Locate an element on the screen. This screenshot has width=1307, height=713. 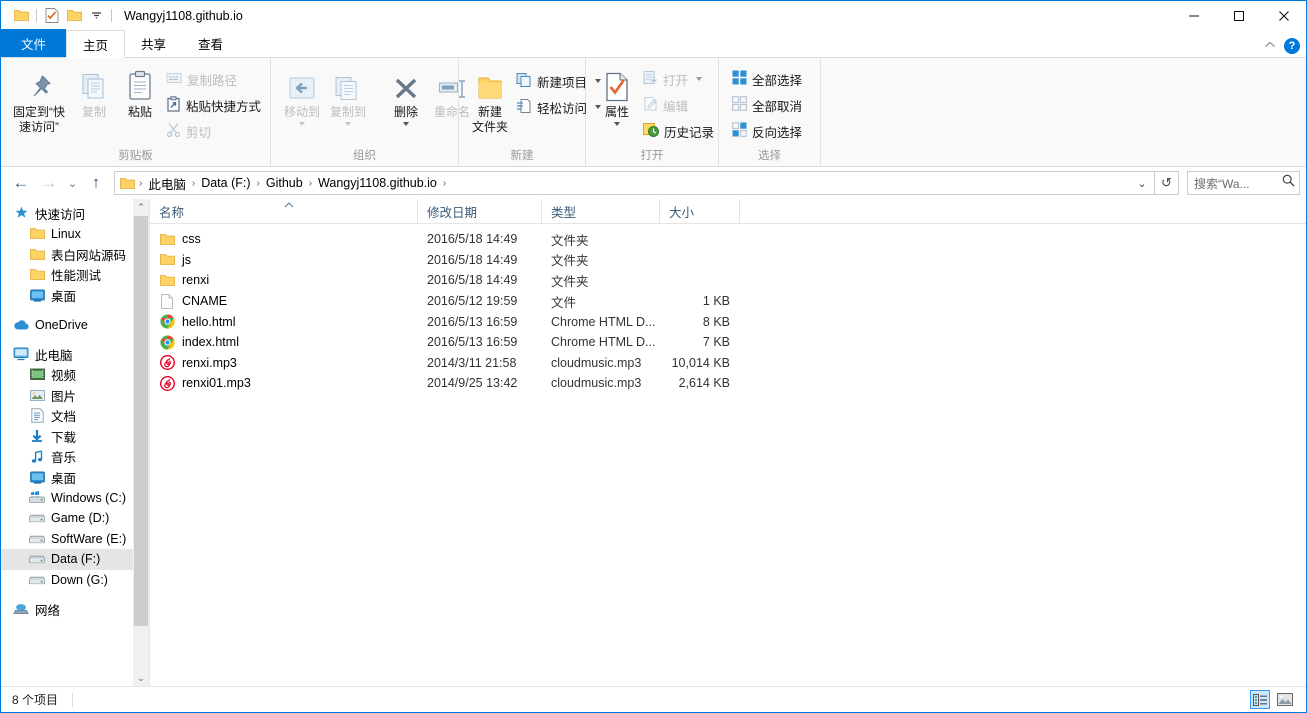
sidebar-item-downloads: 下载 is located at coordinates (75, 436).